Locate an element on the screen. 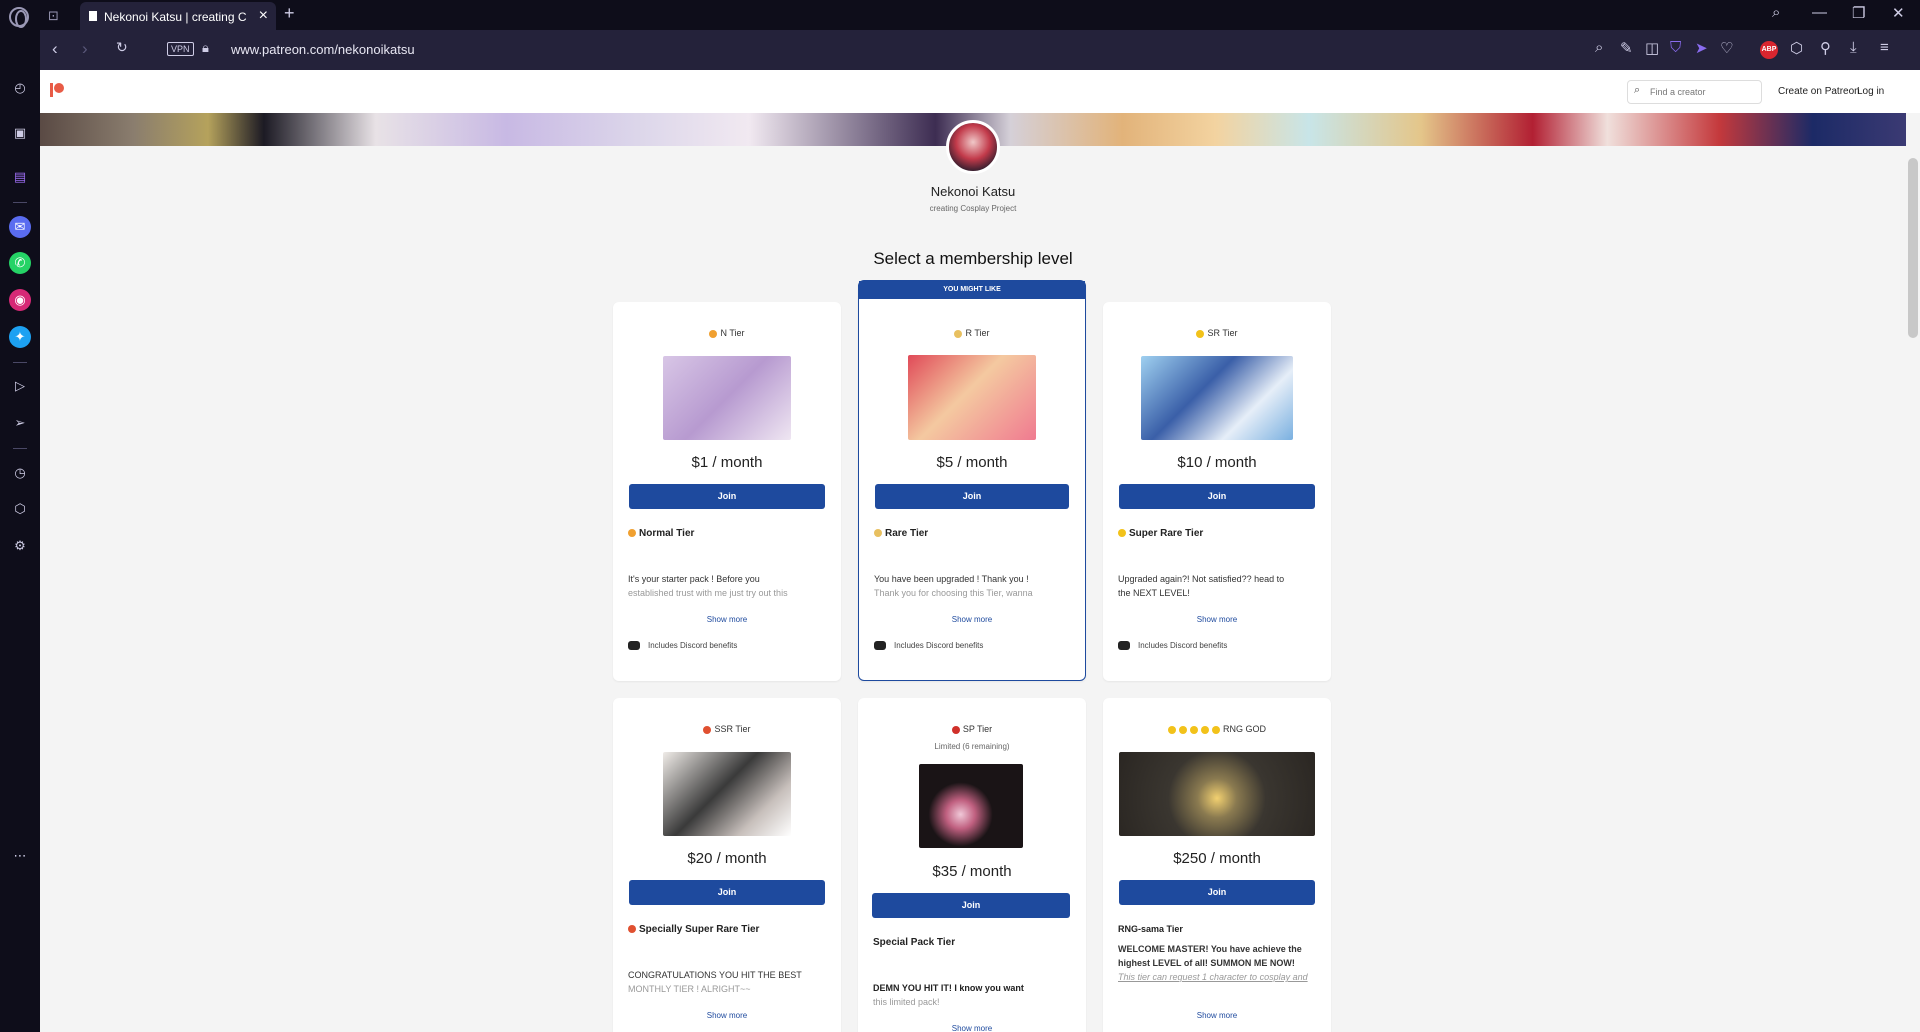 This screenshot has width=1920, height=1032. scrollbar-thumb is located at coordinates (1913, 248).